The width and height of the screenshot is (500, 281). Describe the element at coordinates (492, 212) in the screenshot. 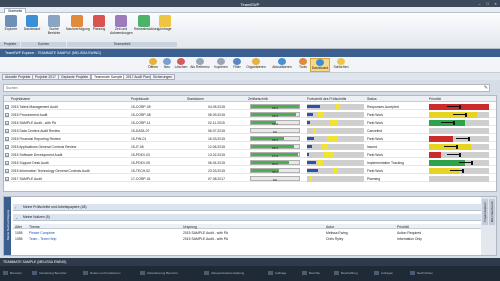

I see `tab-my-dashboard: Mein Dashboard` at that location.